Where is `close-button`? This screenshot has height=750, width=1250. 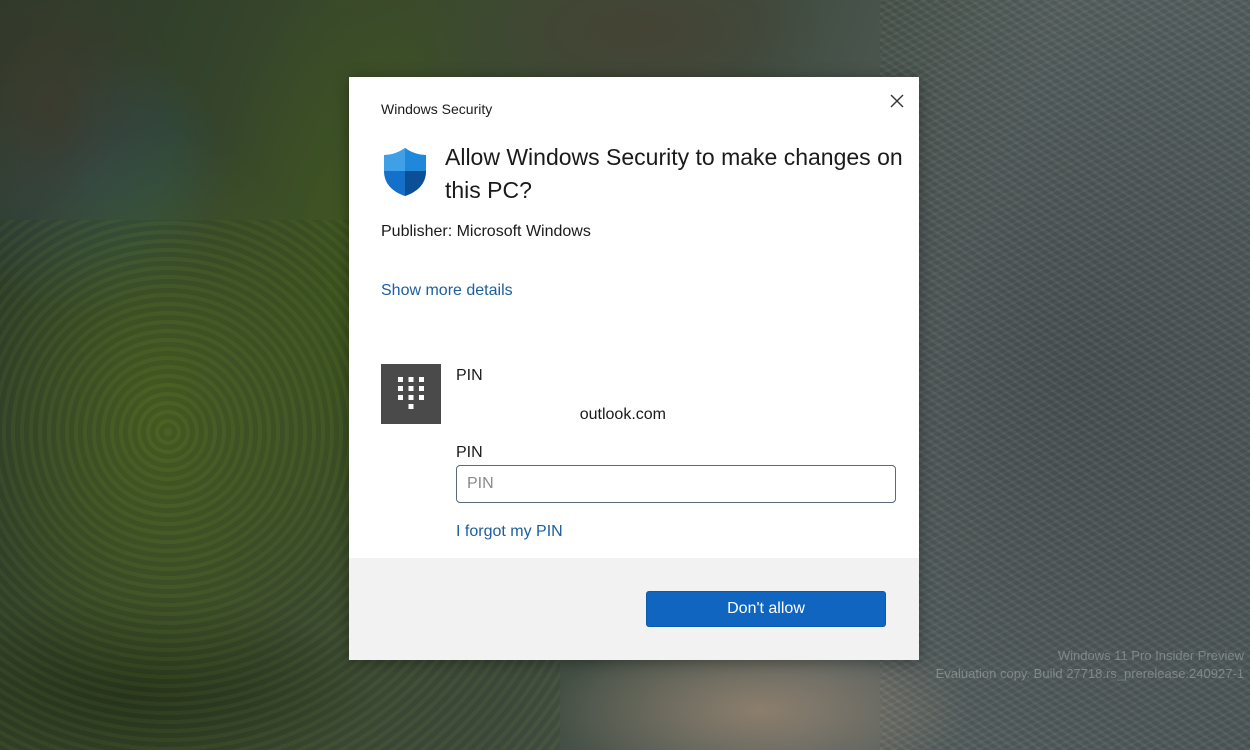
close-button is located at coordinates (897, 101).